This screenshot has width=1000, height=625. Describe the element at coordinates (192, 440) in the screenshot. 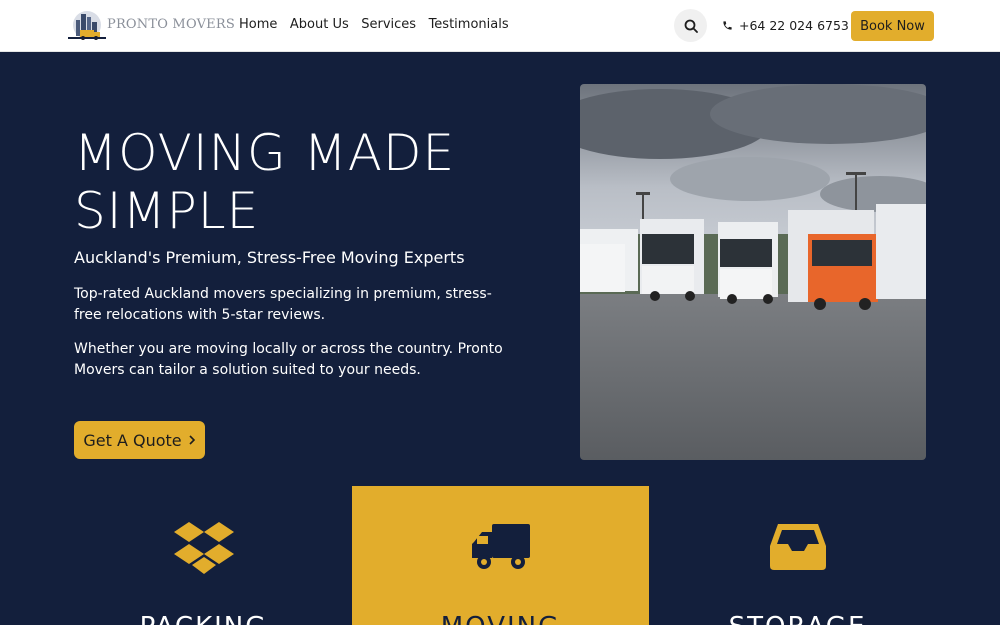

I see `chevron-right-icon` at that location.